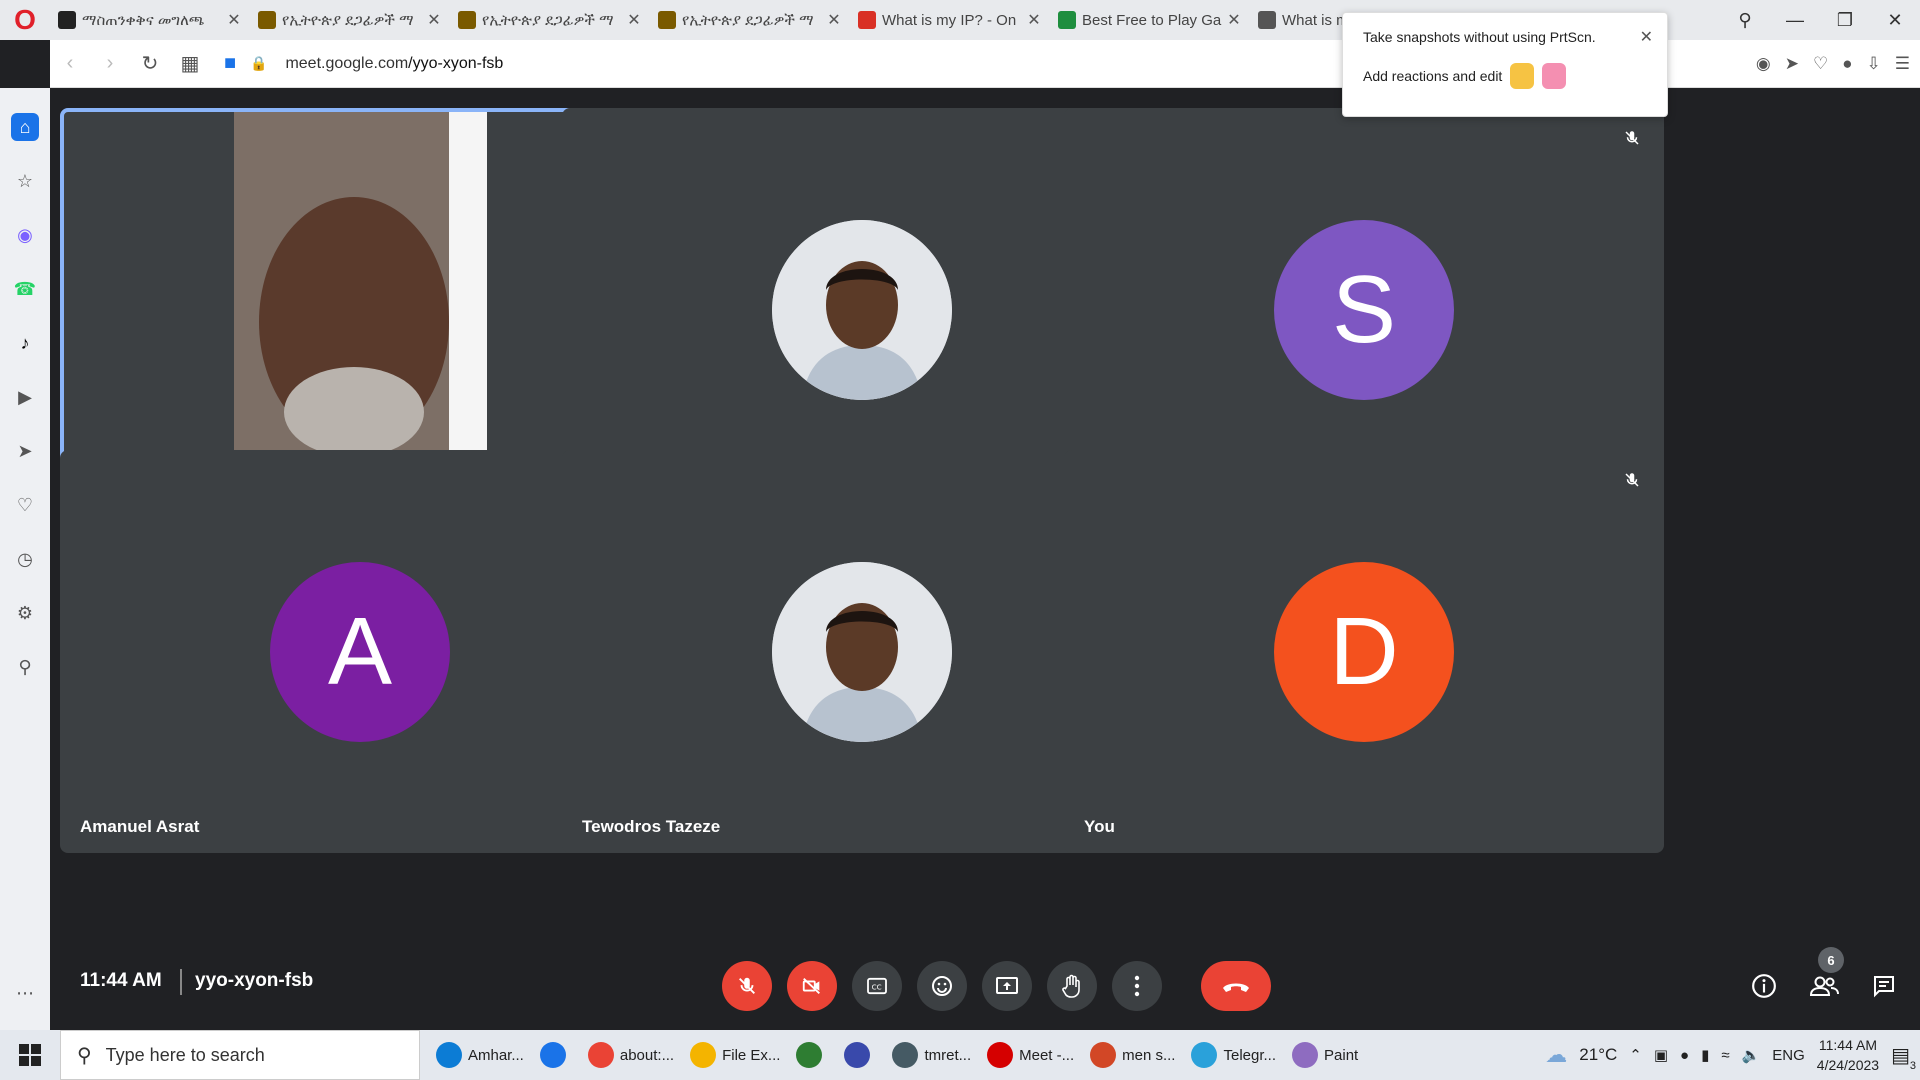 The height and width of the screenshot is (1080, 1920). Describe the element at coordinates (1788, 1055) in the screenshot. I see `language-indicator: ENG` at that location.